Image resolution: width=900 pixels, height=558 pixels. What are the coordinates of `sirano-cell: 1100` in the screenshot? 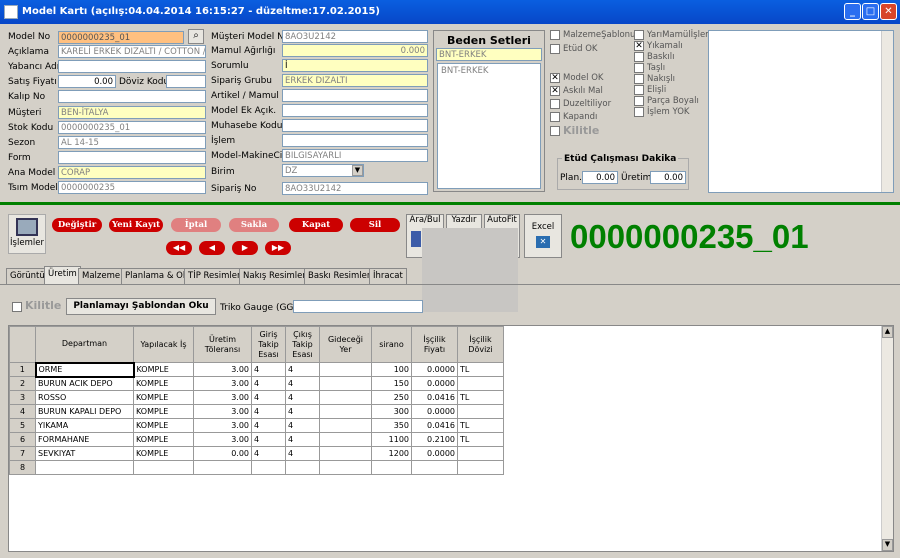 It's located at (391, 439).